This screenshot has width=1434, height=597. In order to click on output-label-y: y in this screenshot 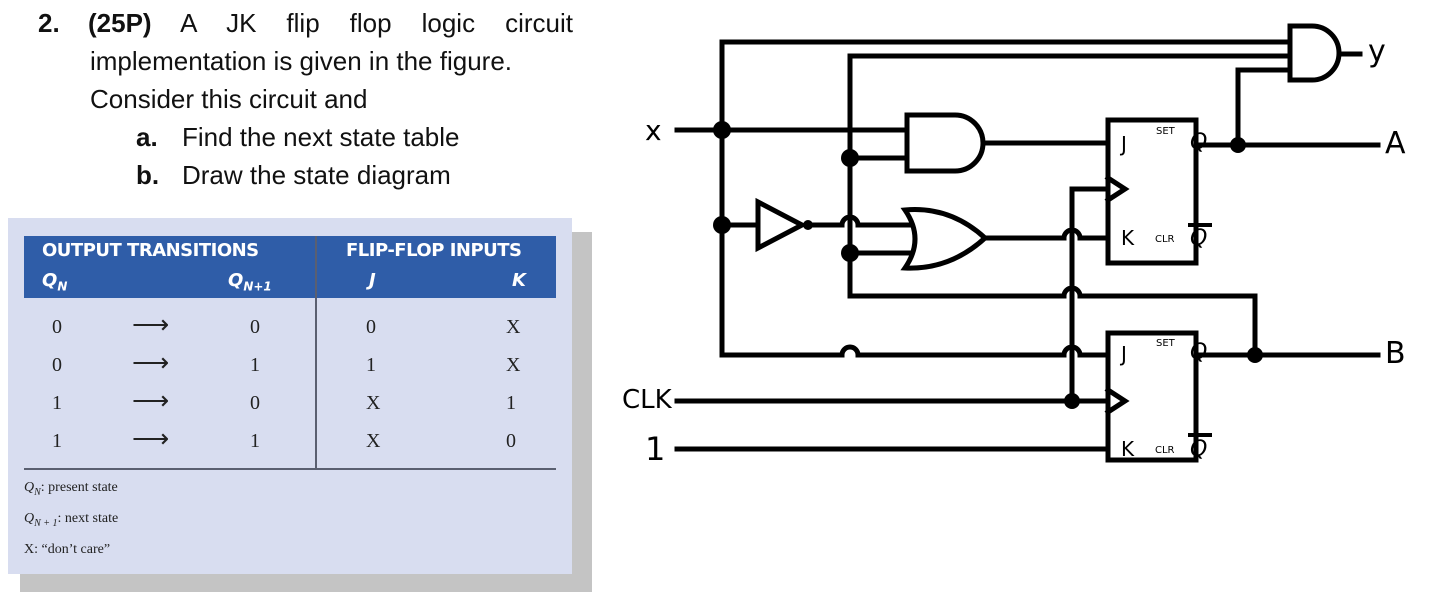, I will do `click(1377, 51)`.